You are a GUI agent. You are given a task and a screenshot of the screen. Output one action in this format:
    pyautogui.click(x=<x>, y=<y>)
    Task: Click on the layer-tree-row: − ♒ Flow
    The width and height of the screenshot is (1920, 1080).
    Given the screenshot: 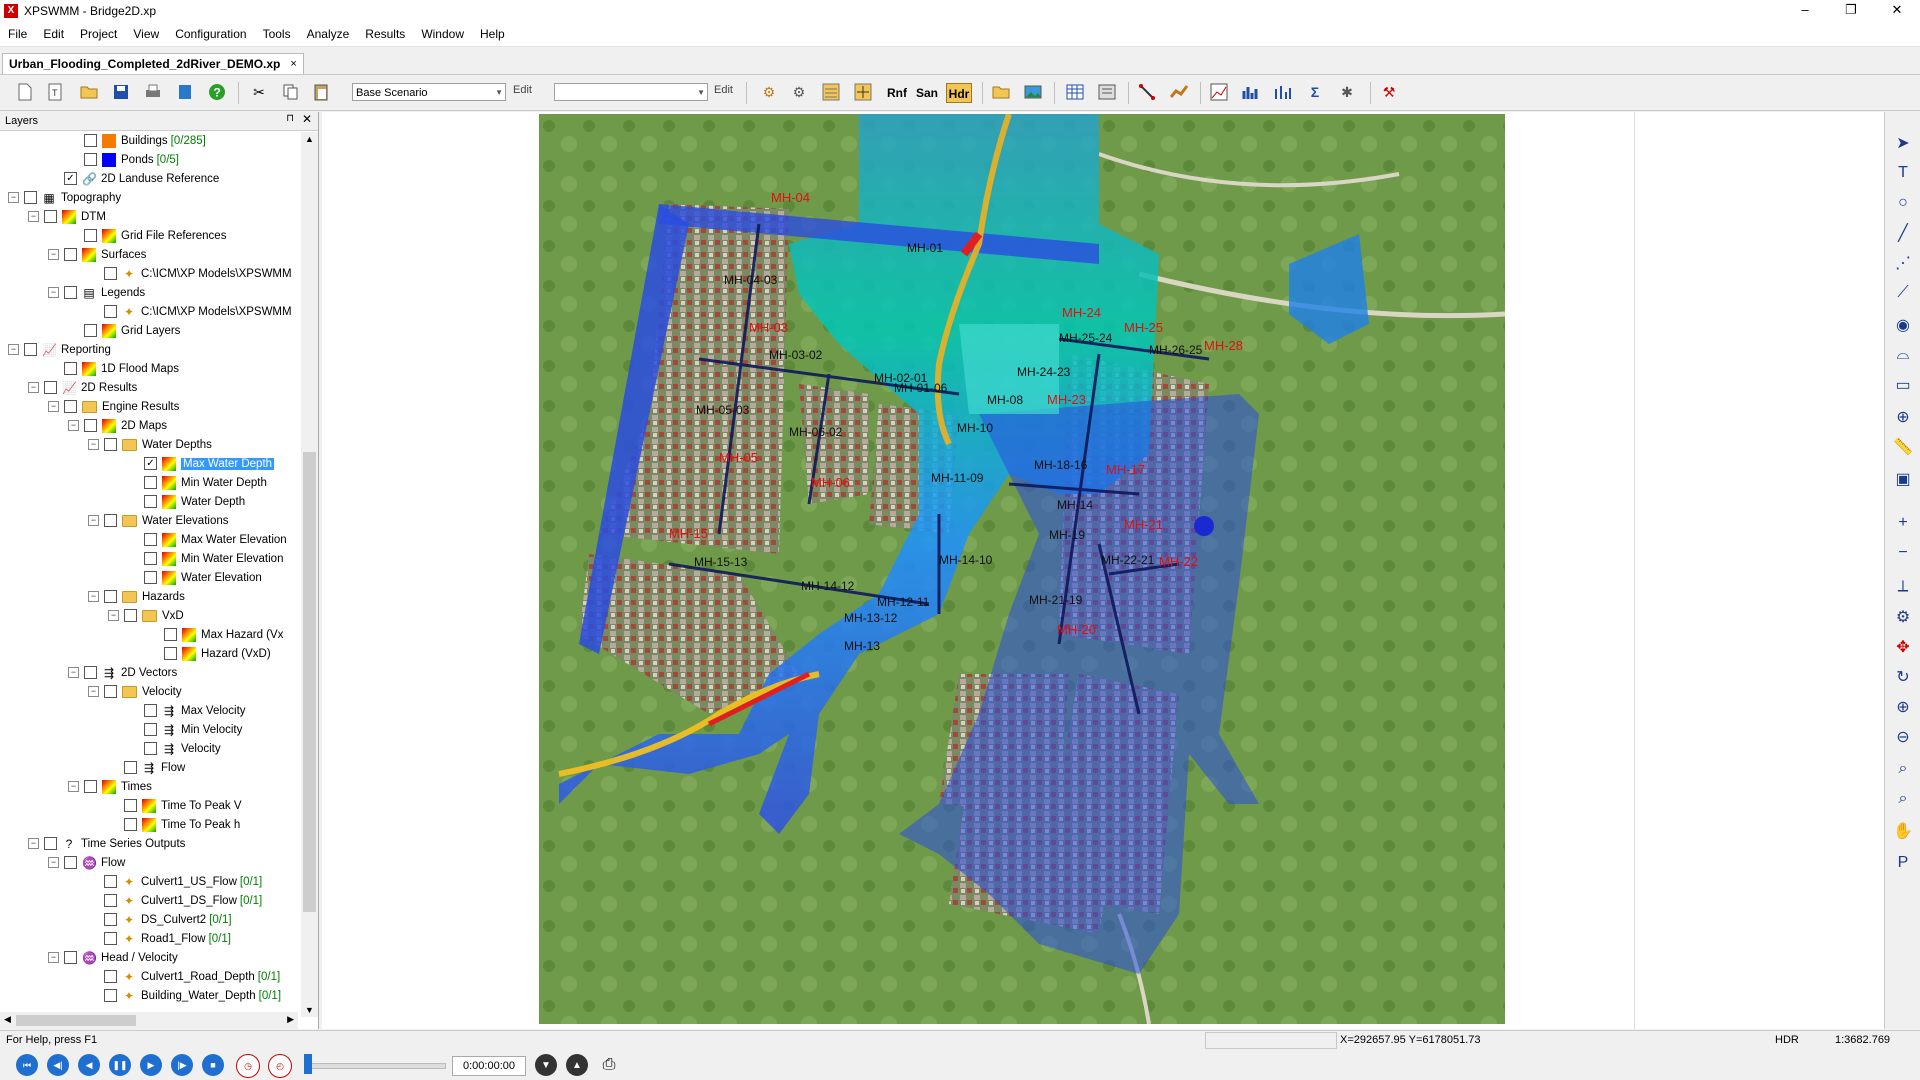 What is the action you would take?
    pyautogui.click(x=86, y=862)
    